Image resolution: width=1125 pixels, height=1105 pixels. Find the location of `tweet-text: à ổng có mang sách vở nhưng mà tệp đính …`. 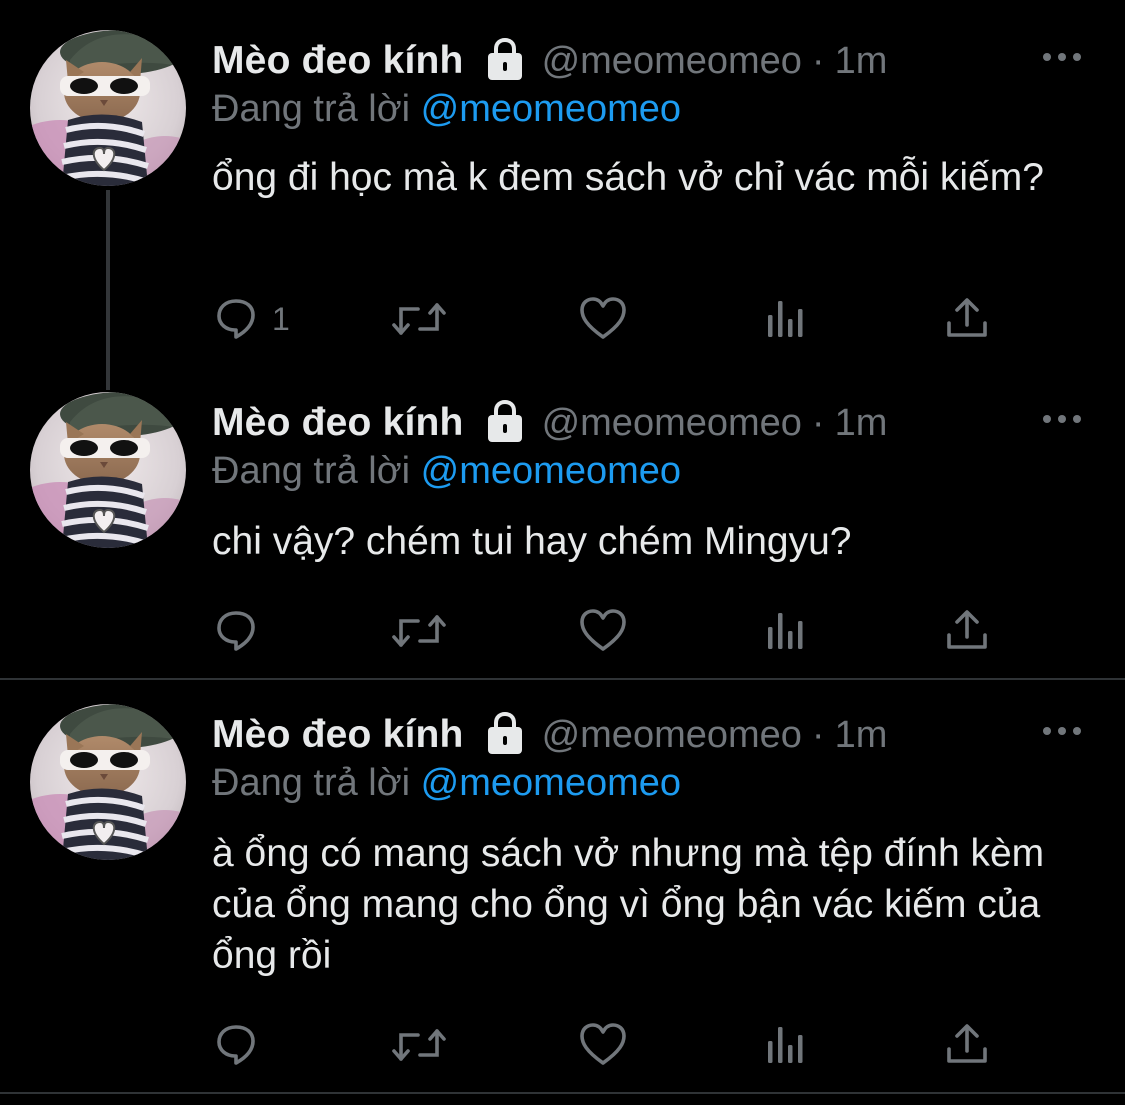

tweet-text: à ổng có mang sách vở nhưng mà tệp đính … is located at coordinates (628, 904).